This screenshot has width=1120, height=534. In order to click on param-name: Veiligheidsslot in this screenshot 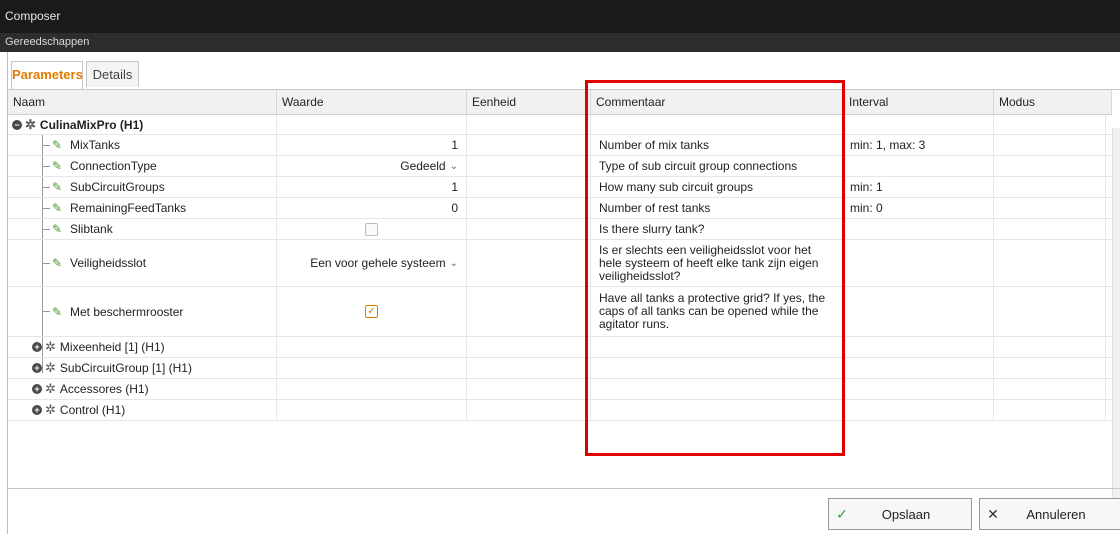, I will do `click(108, 263)`.